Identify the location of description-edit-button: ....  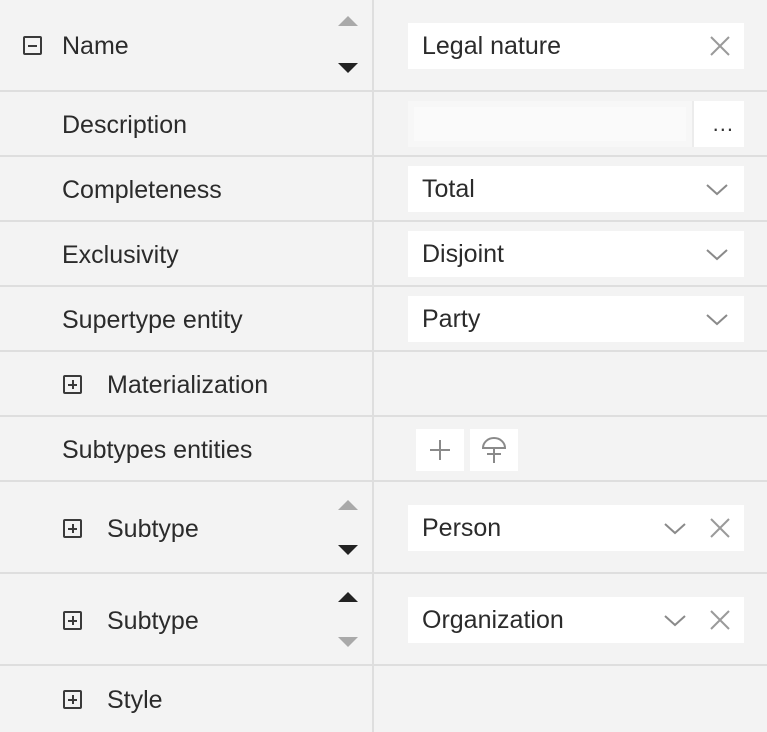
(723, 124).